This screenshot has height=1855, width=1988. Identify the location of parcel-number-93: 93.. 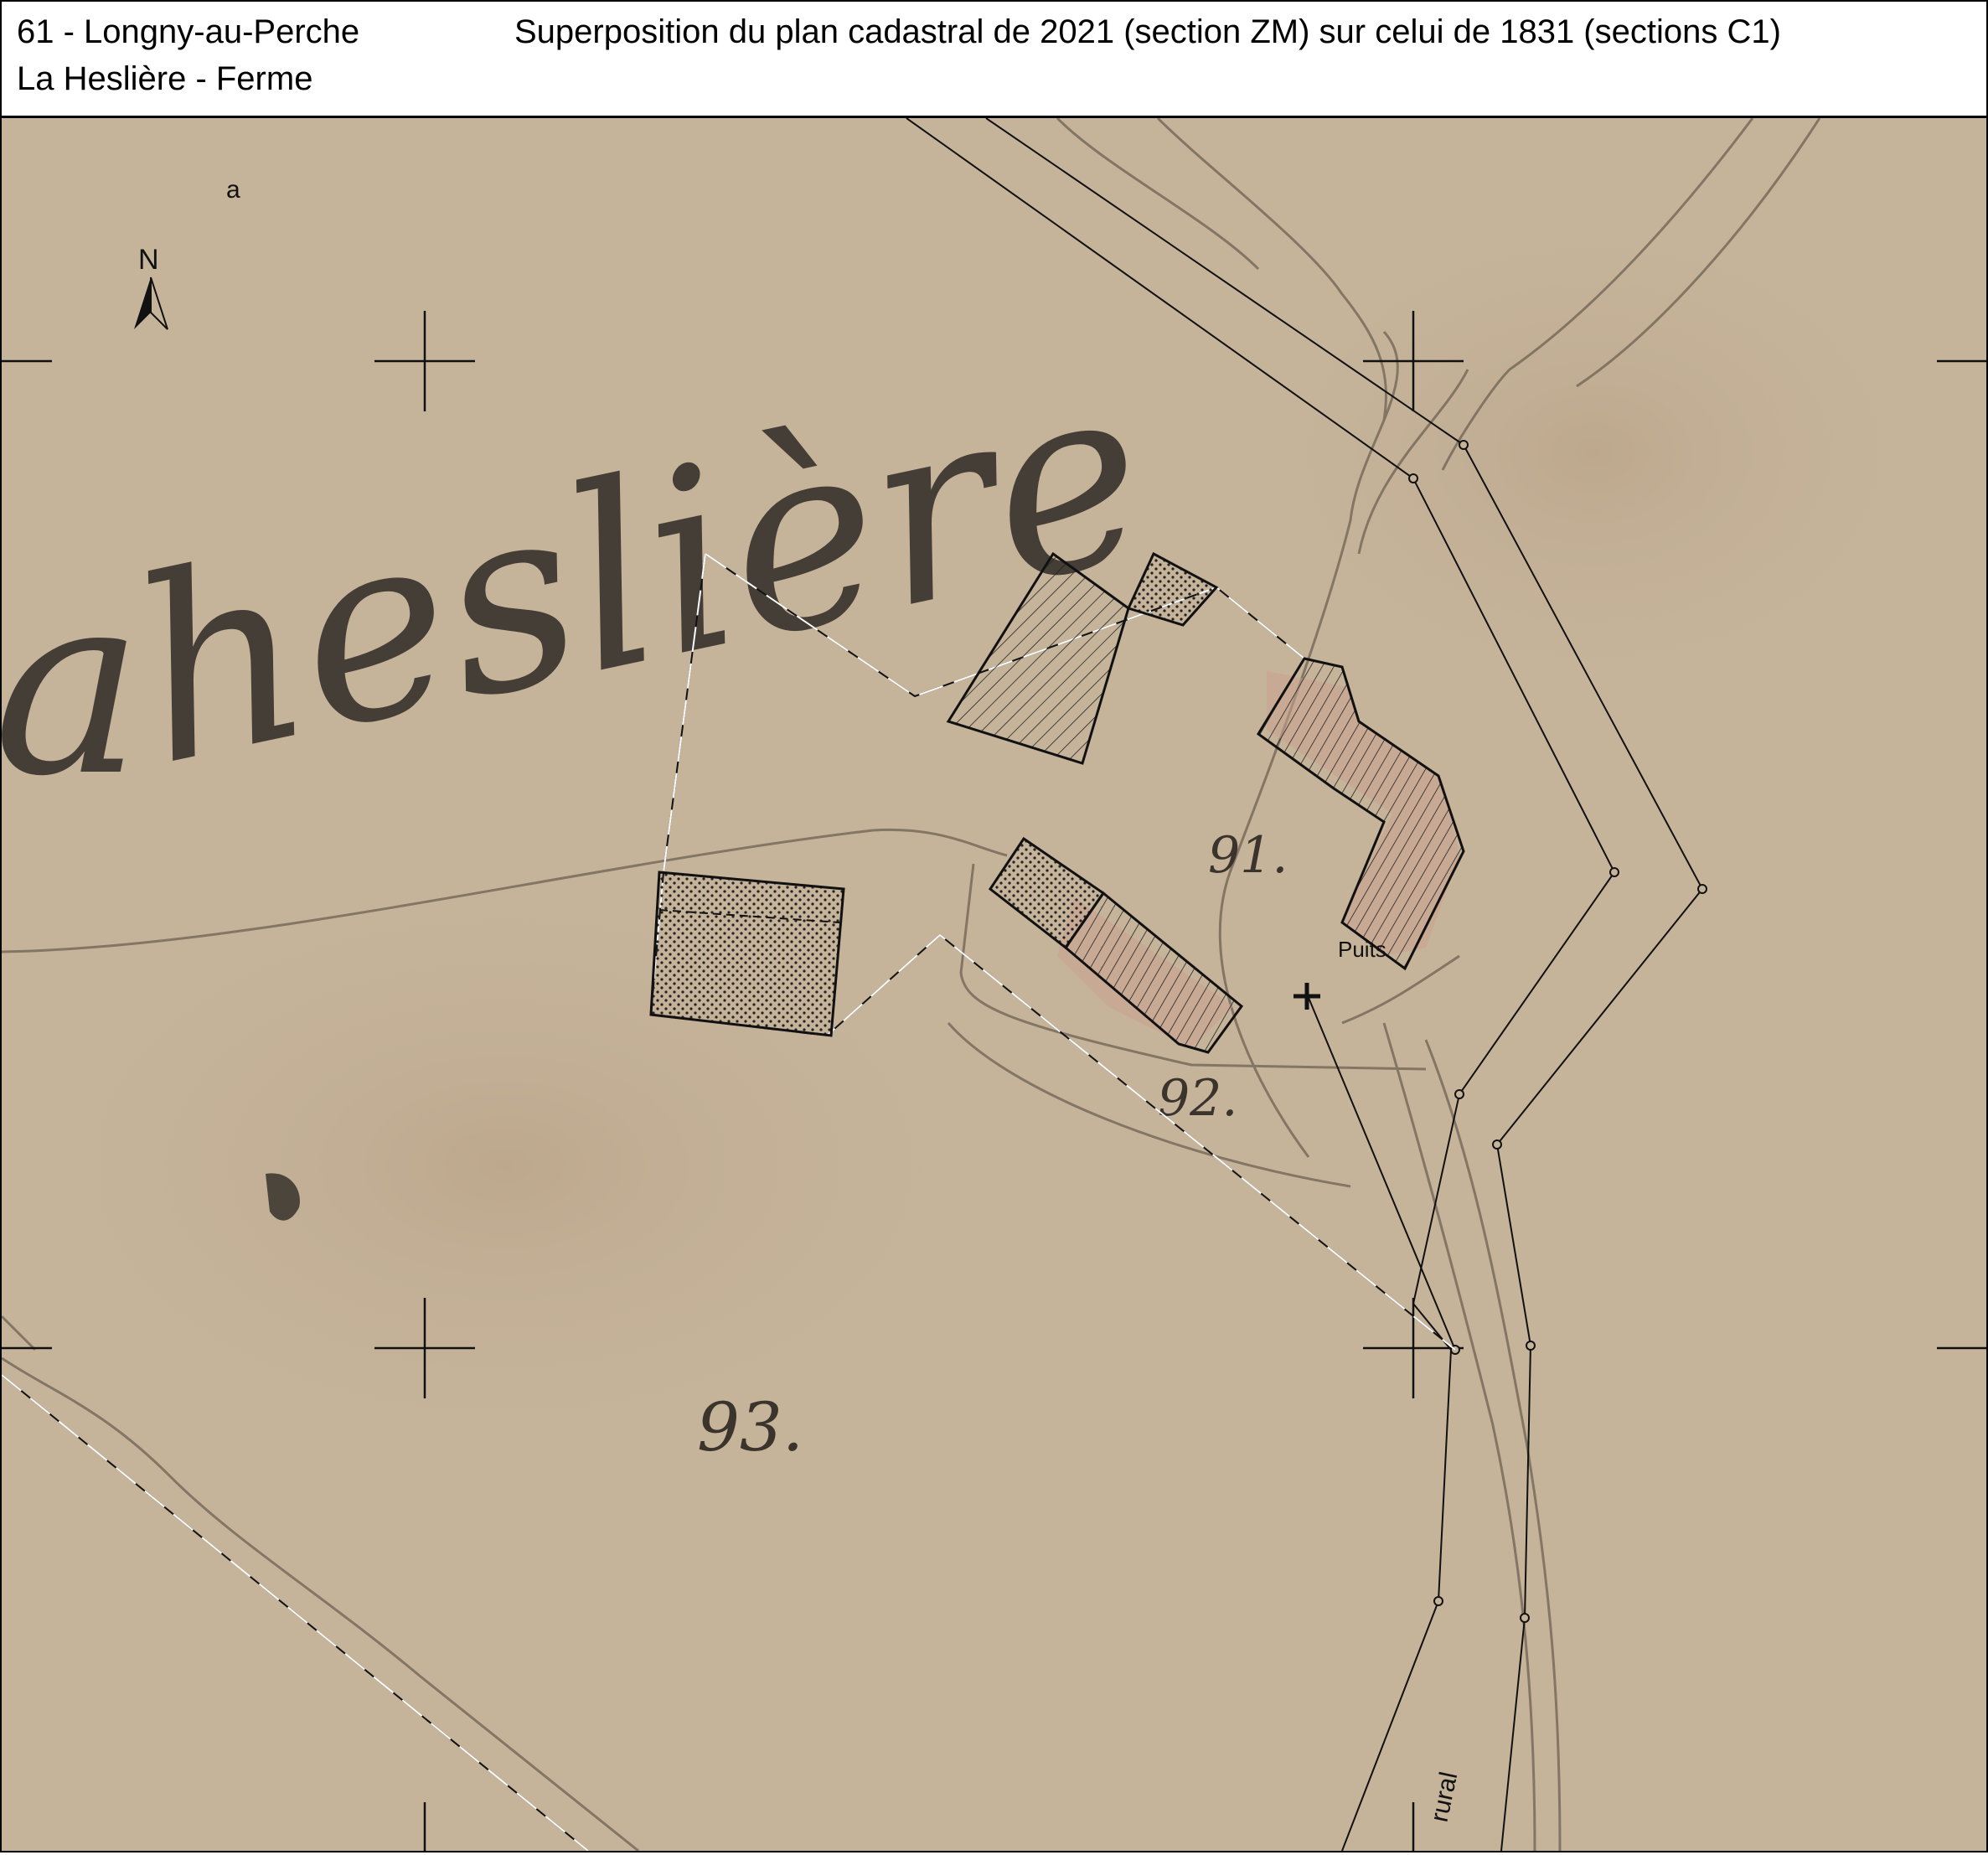
(750, 1427).